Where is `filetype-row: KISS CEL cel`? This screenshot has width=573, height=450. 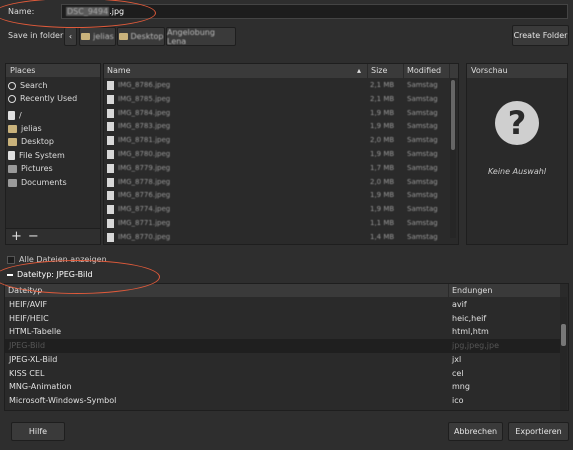 filetype-row: KISS CEL cel is located at coordinates (282, 374).